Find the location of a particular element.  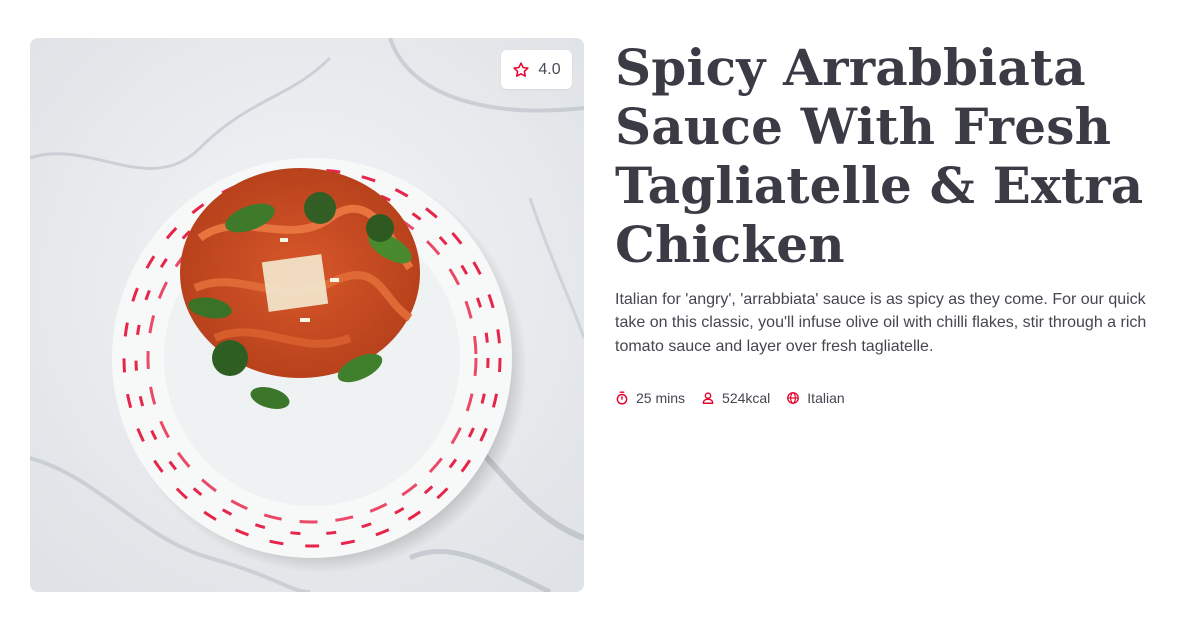

meta-calories-value: 524kcal is located at coordinates (746, 397).